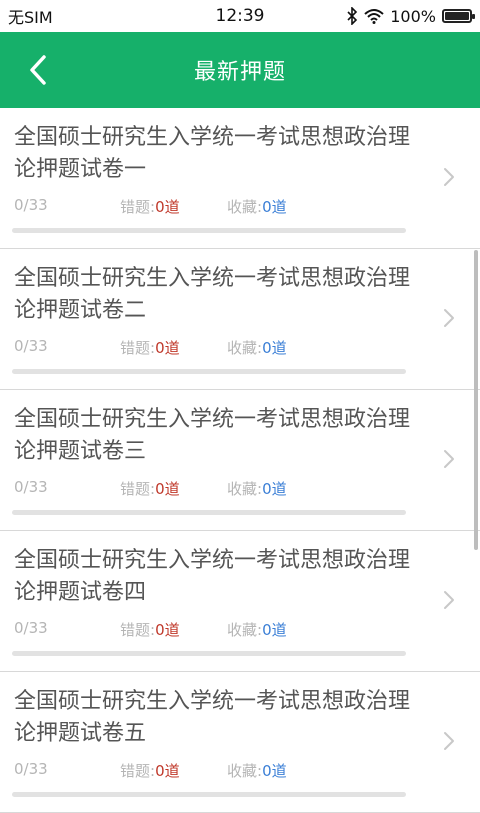 The image size is (480, 813). Describe the element at coordinates (476, 400) in the screenshot. I see `scrollbar` at that location.